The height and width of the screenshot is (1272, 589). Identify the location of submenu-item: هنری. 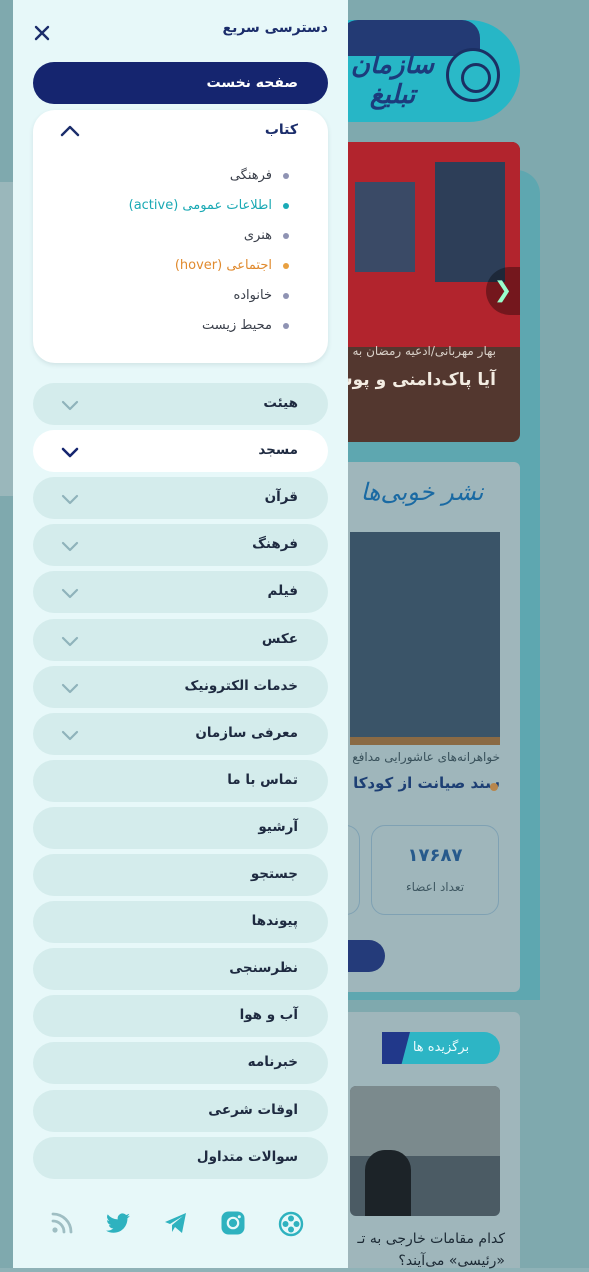
(180, 236).